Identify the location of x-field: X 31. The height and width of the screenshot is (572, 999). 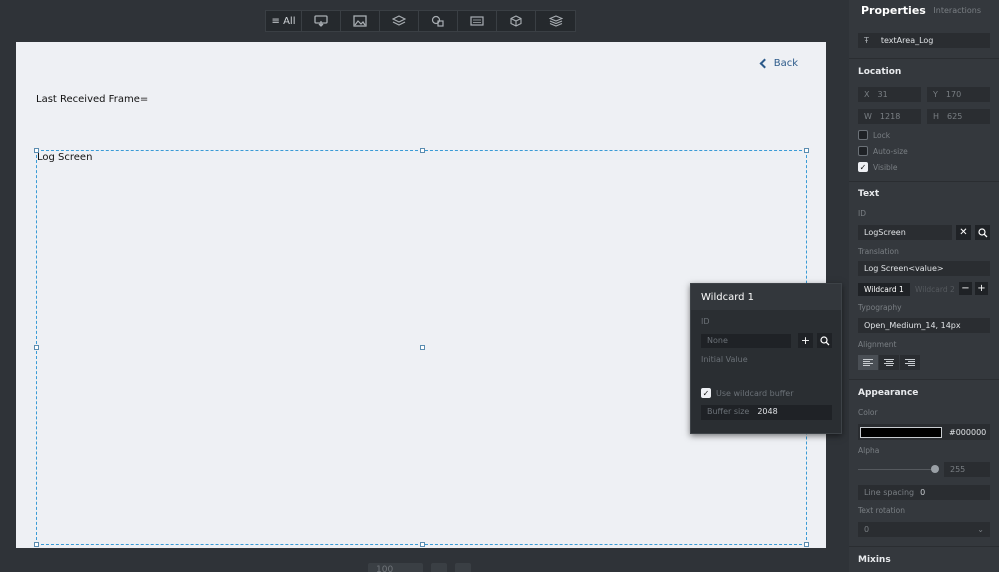
(889, 94).